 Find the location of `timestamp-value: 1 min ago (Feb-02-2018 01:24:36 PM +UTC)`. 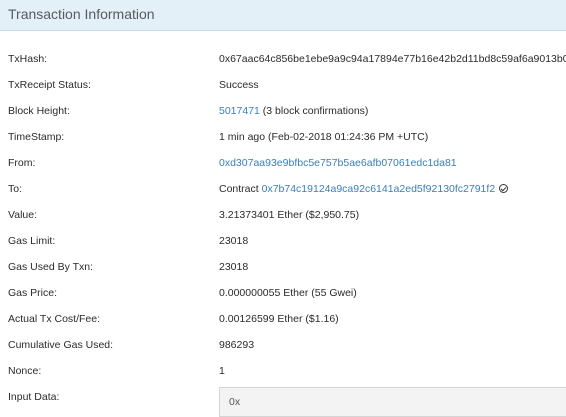

timestamp-value: 1 min ago (Feb-02-2018 01:24:36 PM +UTC) is located at coordinates (324, 137).